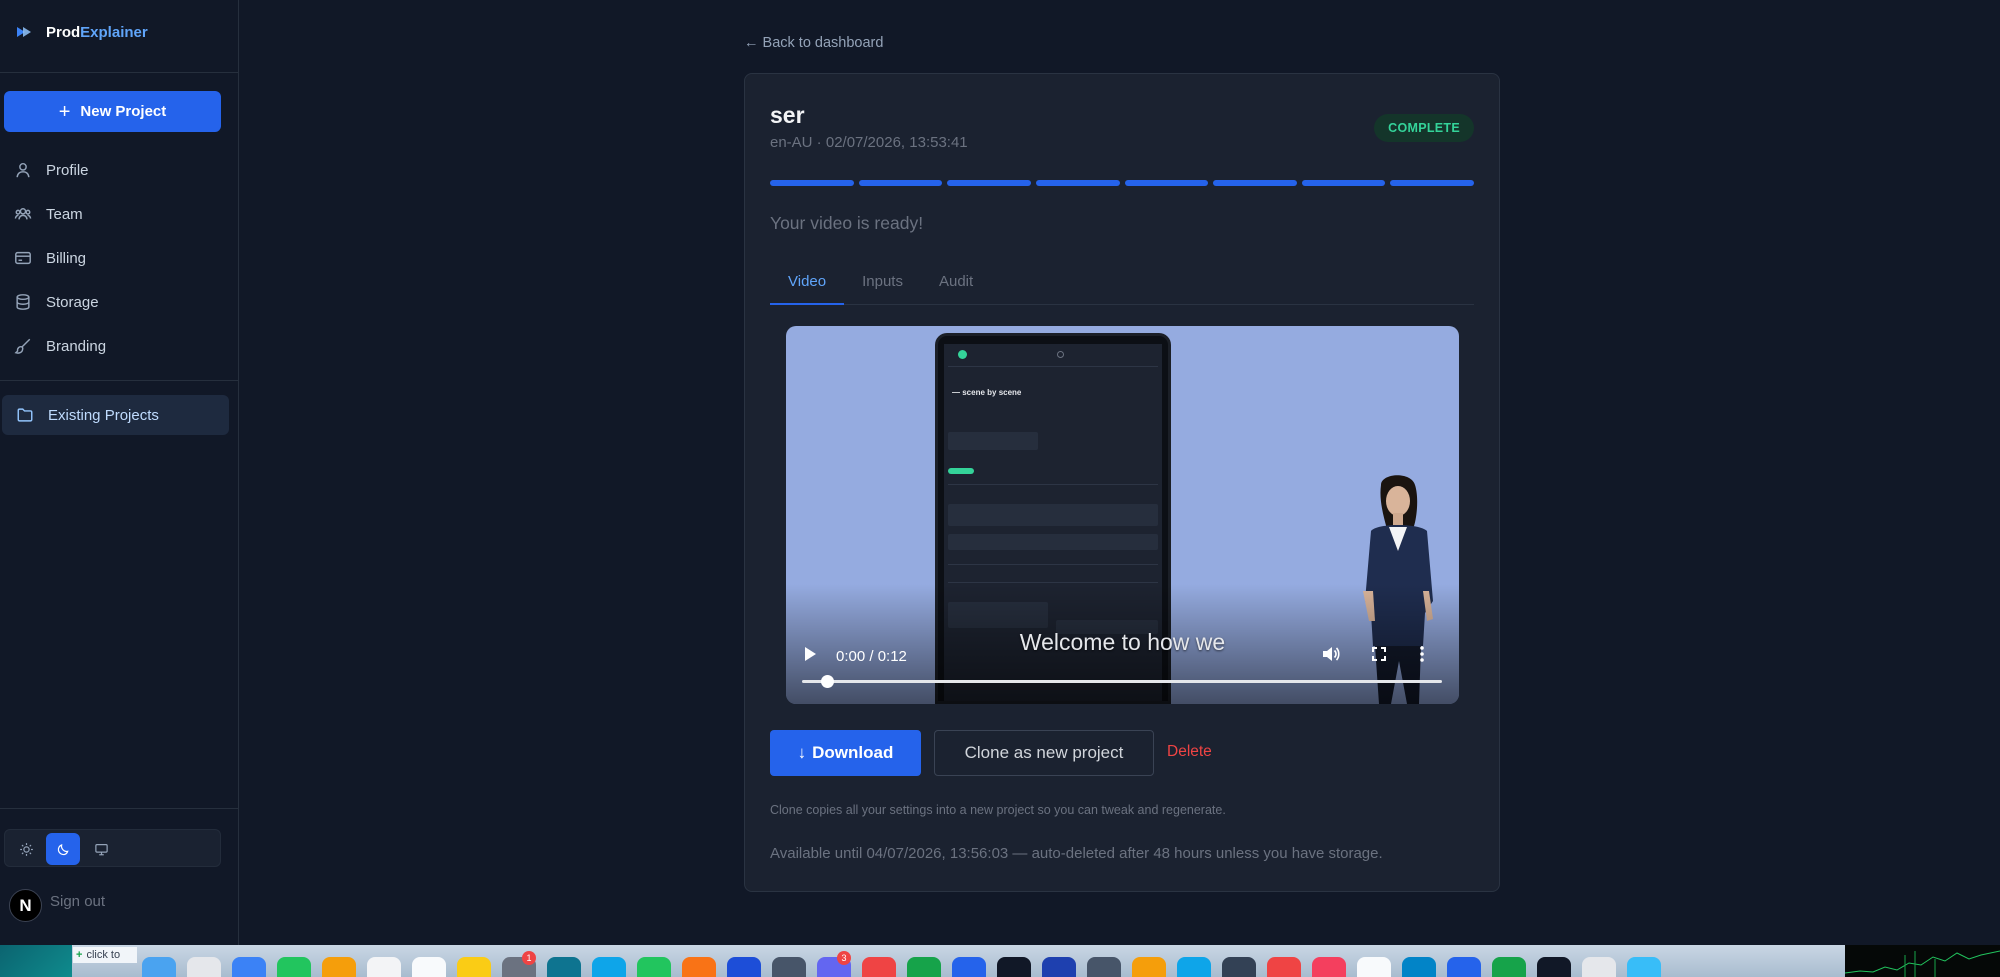 Image resolution: width=2000 pixels, height=977 pixels. I want to click on sidebar-item-branding: Branding, so click(113, 346).